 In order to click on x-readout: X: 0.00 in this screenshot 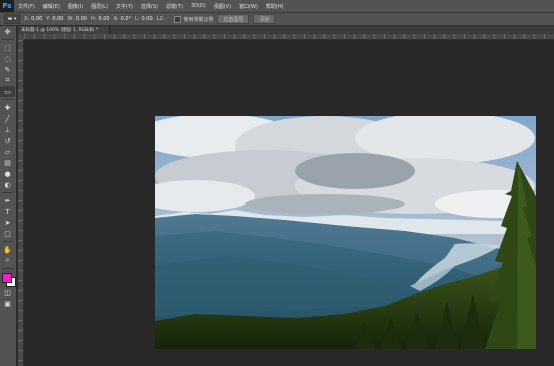, I will do `click(33, 19)`.